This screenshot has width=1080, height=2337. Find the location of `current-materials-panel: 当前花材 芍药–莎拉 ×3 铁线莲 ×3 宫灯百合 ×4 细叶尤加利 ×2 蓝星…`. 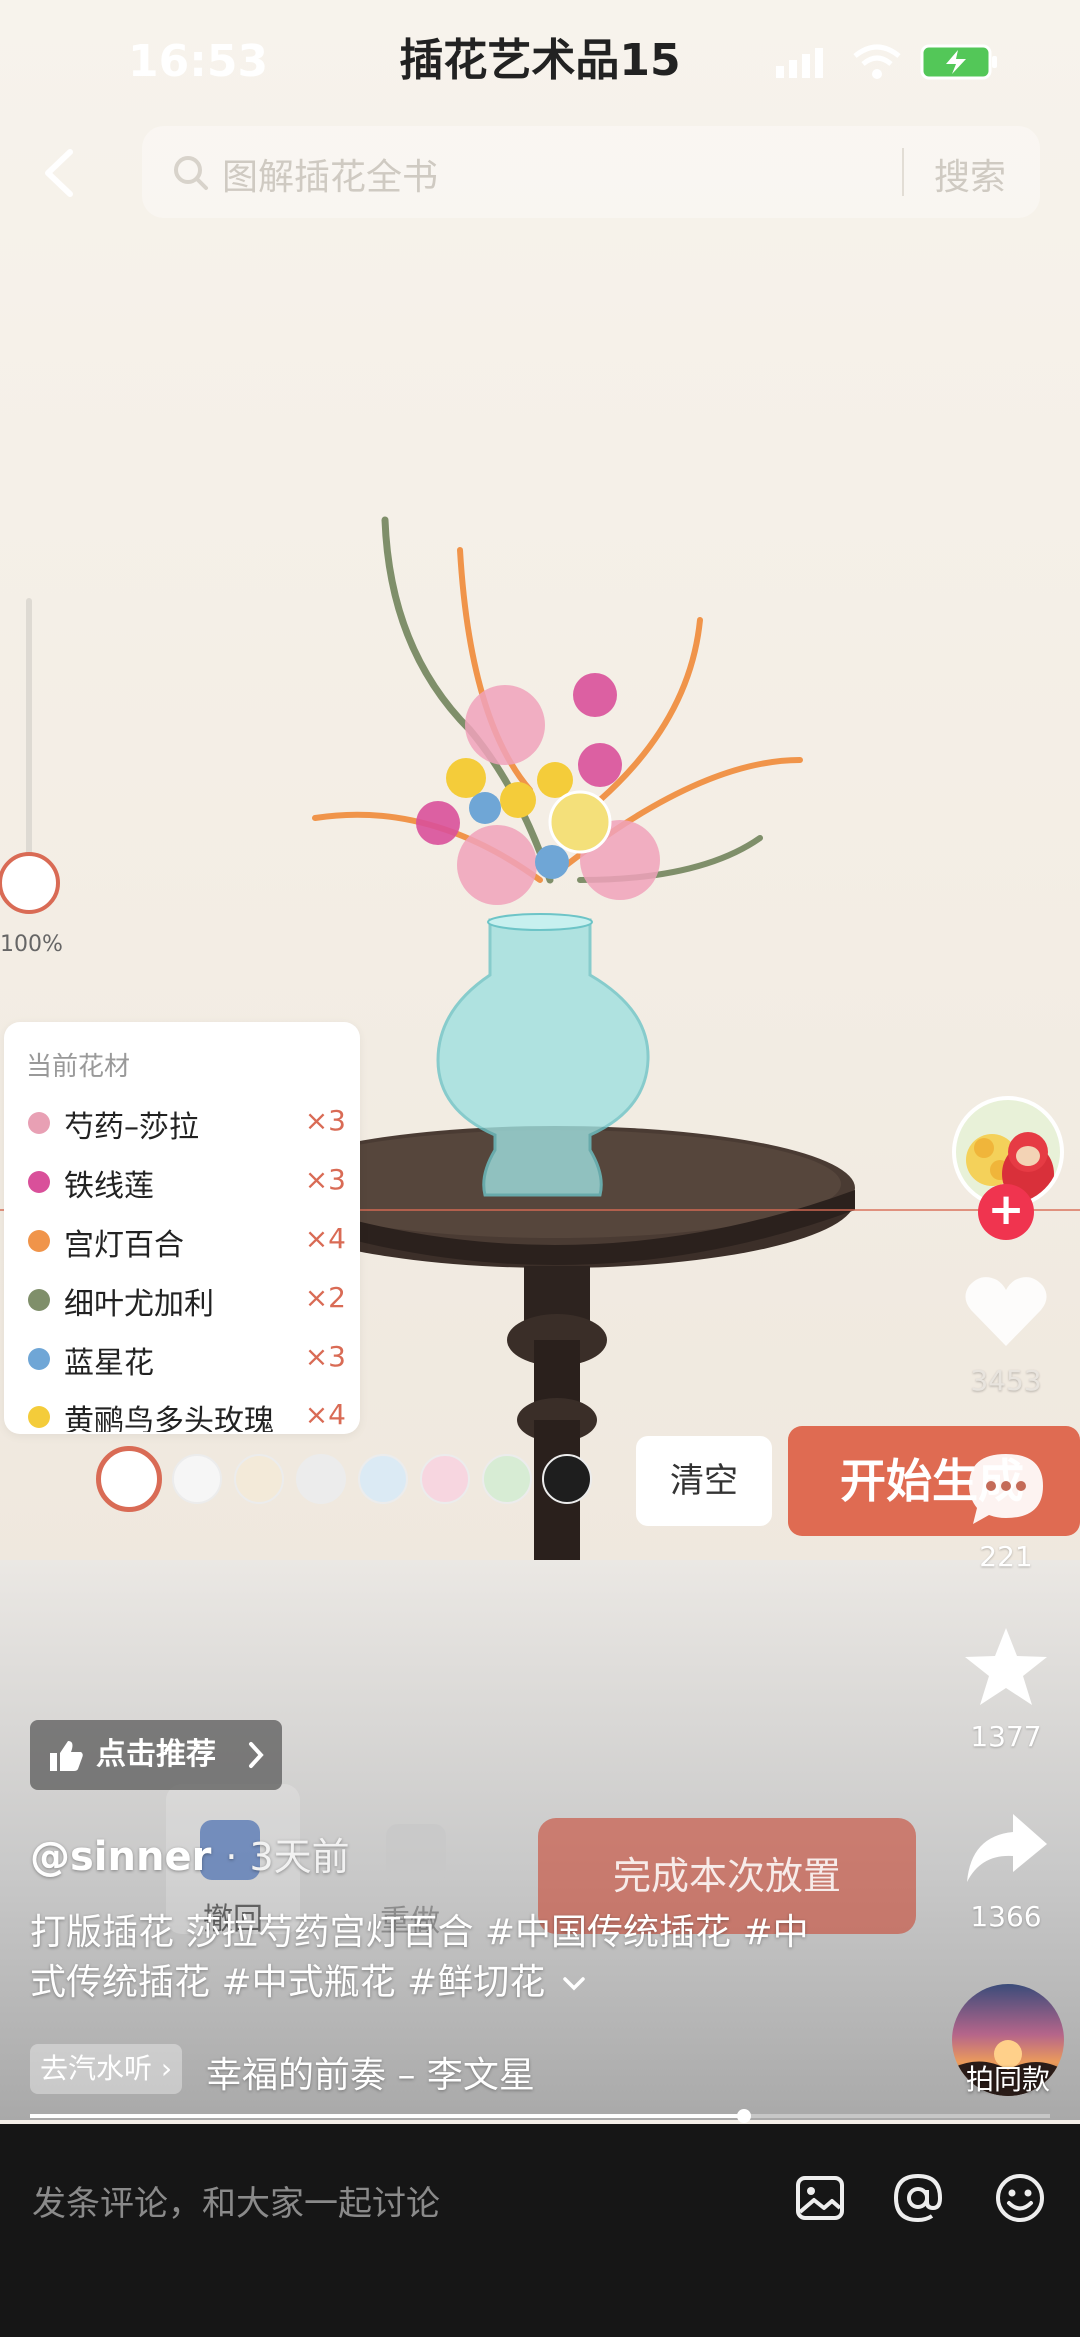

current-materials-panel: 当前花材 芍药–莎拉 ×3 铁线莲 ×3 宫灯百合 ×4 细叶尤加利 ×2 蓝星… is located at coordinates (182, 1228).